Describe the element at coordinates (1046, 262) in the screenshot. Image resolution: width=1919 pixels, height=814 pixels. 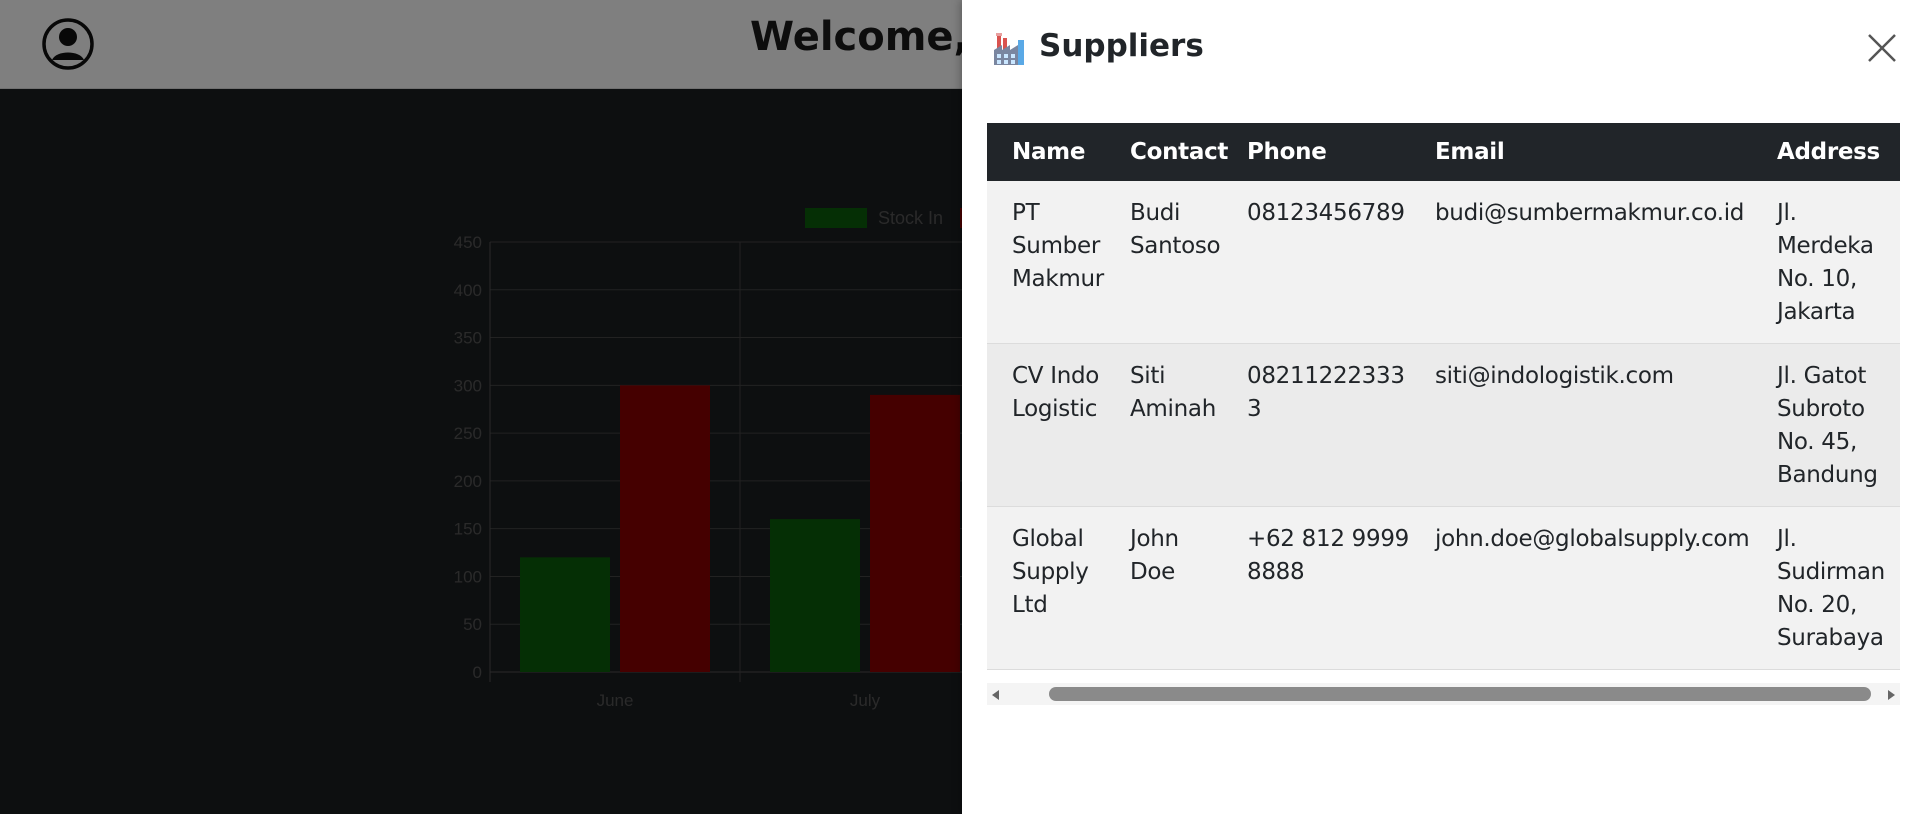
I see `cell-name: PT Sumber Makmur` at that location.